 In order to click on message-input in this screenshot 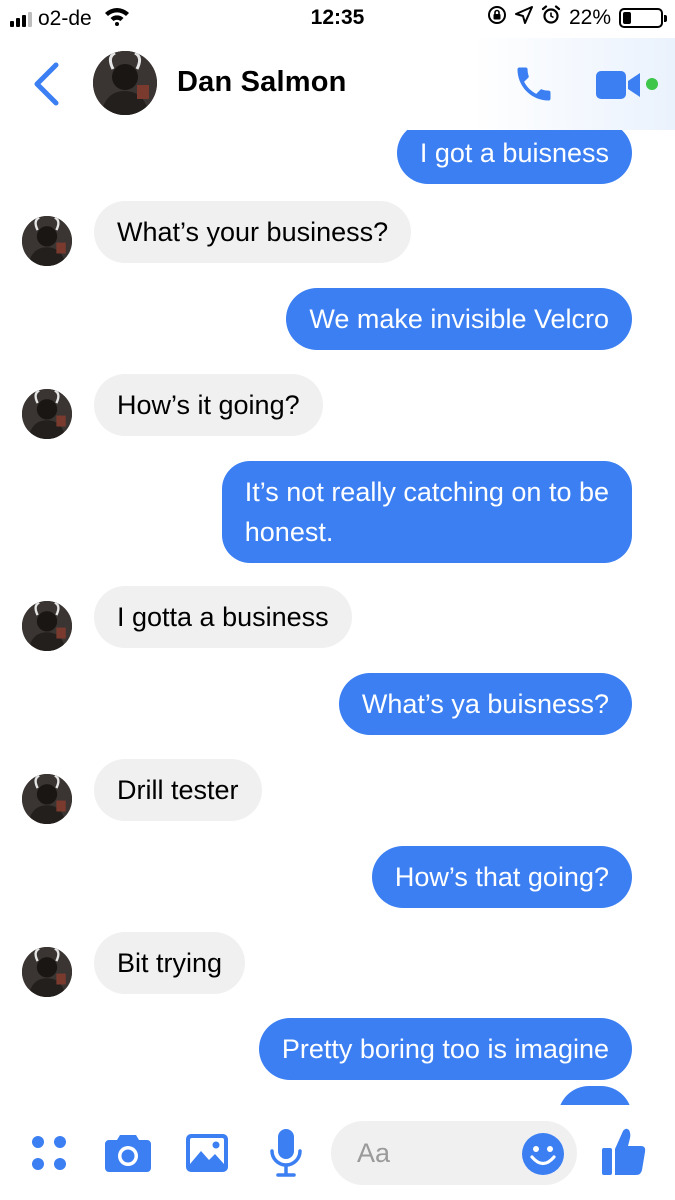, I will do `click(437, 1153)`.